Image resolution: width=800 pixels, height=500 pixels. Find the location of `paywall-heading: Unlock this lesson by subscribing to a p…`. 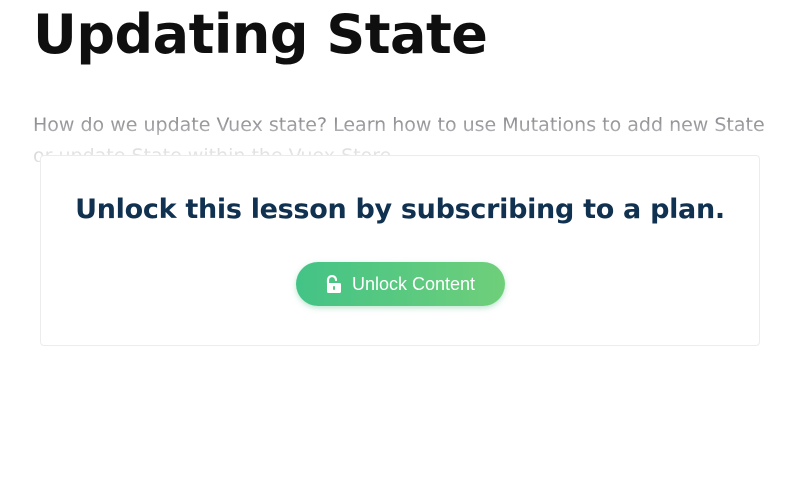

paywall-heading: Unlock this lesson by subscribing to a p… is located at coordinates (400, 209).